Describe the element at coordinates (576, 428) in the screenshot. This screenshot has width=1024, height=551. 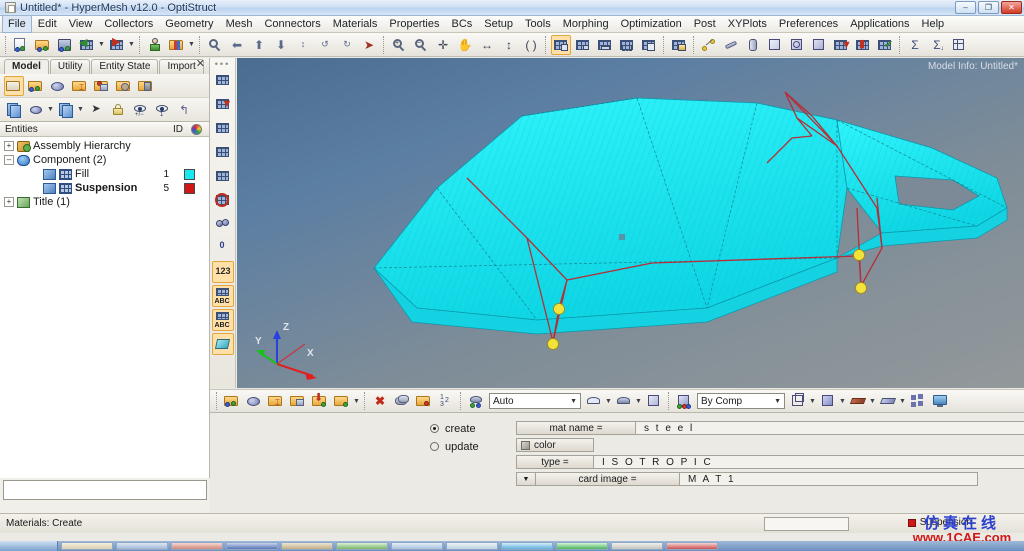
I see `mat-name-label: mat name =` at that location.